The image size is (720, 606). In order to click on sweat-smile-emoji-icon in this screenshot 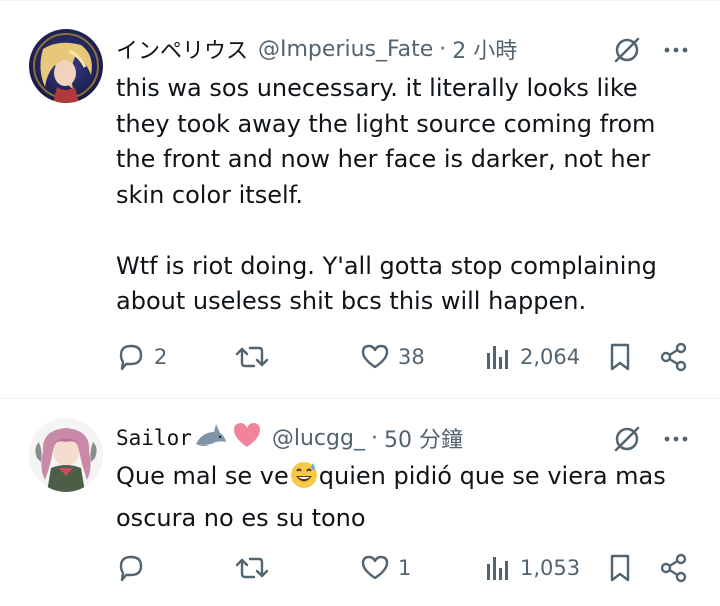, I will do `click(304, 480)`.